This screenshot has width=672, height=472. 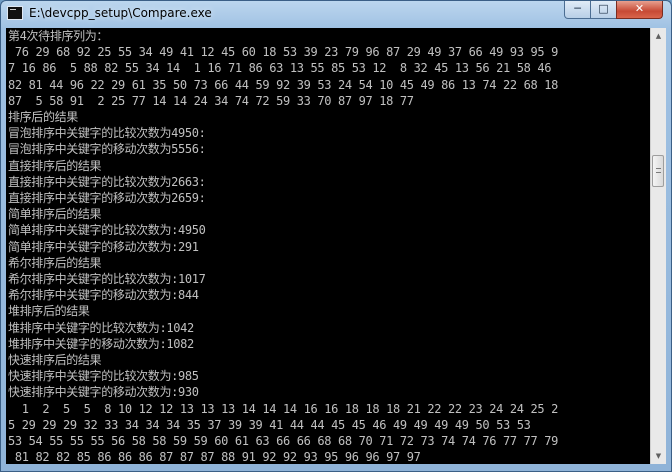 I want to click on close-button: ✕, so click(x=639, y=10).